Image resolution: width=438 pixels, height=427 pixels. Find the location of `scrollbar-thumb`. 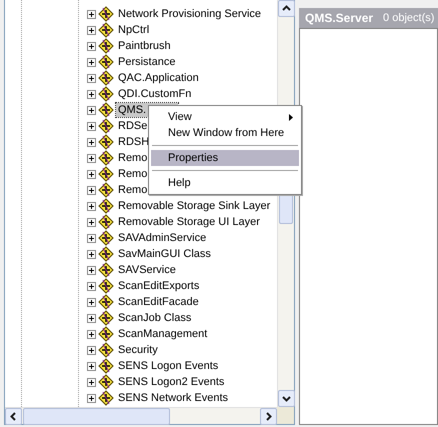

scrollbar-thumb is located at coordinates (96, 416).